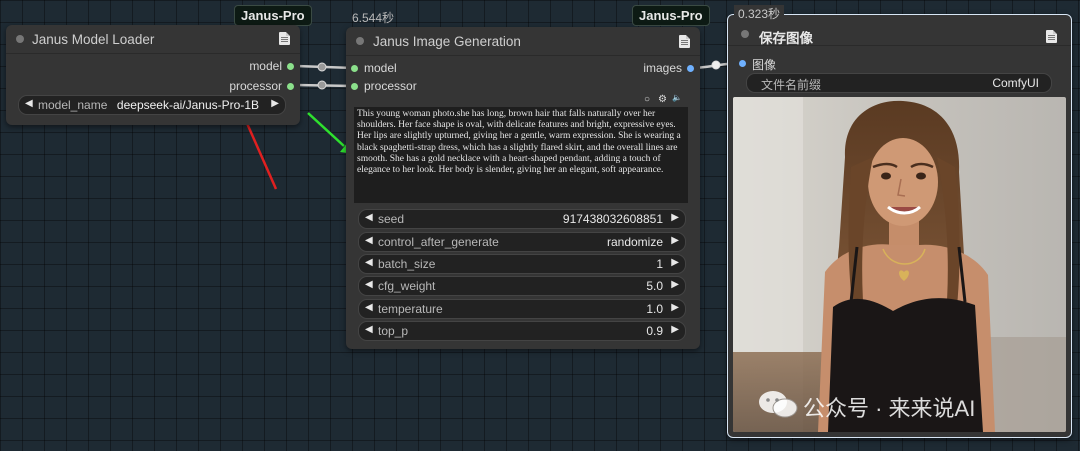  Describe the element at coordinates (899, 83) in the screenshot. I see `filename-prefix-widget: 文件名前缀 ComfyUI` at that location.